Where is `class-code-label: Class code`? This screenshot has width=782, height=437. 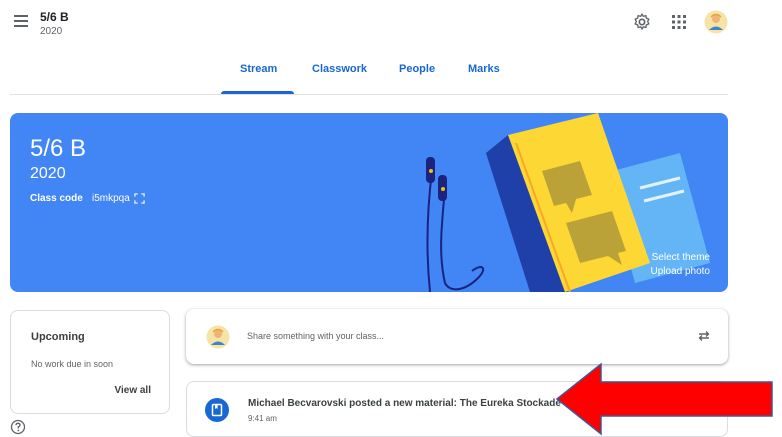 class-code-label: Class code is located at coordinates (56, 198).